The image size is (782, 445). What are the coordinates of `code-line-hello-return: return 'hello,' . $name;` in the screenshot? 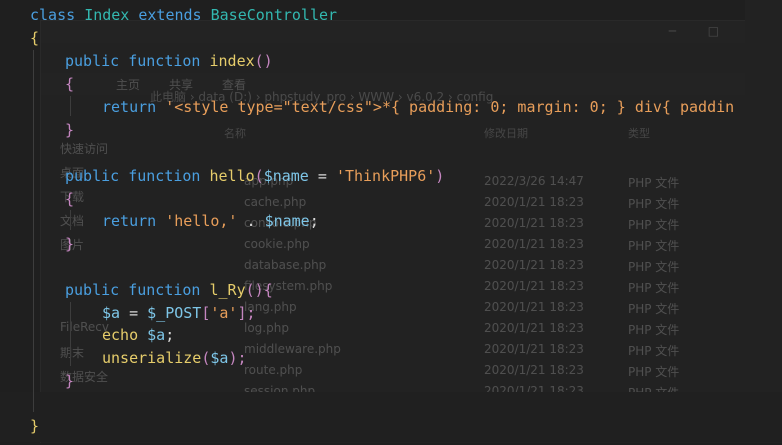 It's located at (210, 221).